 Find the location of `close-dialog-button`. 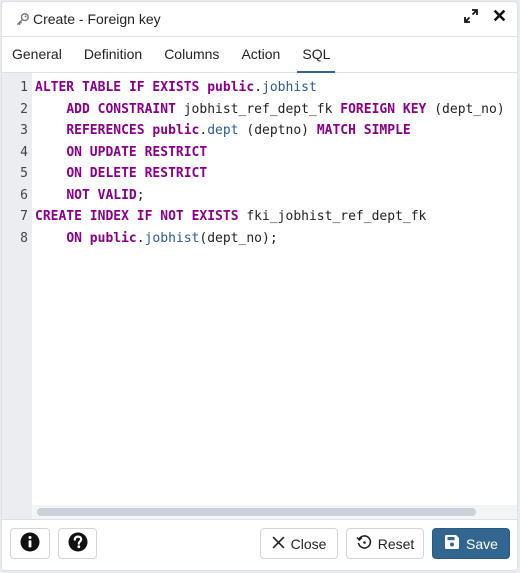

close-dialog-button is located at coordinates (499, 18).